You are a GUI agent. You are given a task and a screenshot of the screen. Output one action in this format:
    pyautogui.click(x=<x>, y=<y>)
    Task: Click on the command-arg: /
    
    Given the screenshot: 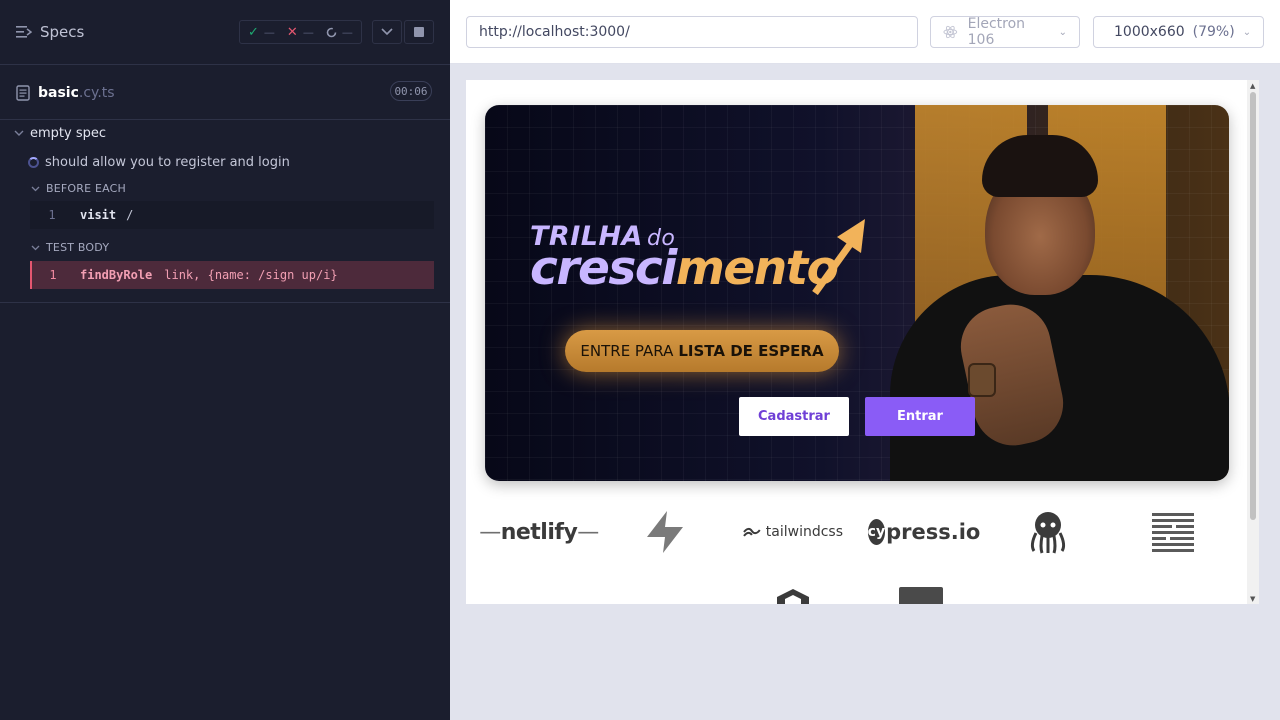 What is the action you would take?
    pyautogui.click(x=130, y=215)
    